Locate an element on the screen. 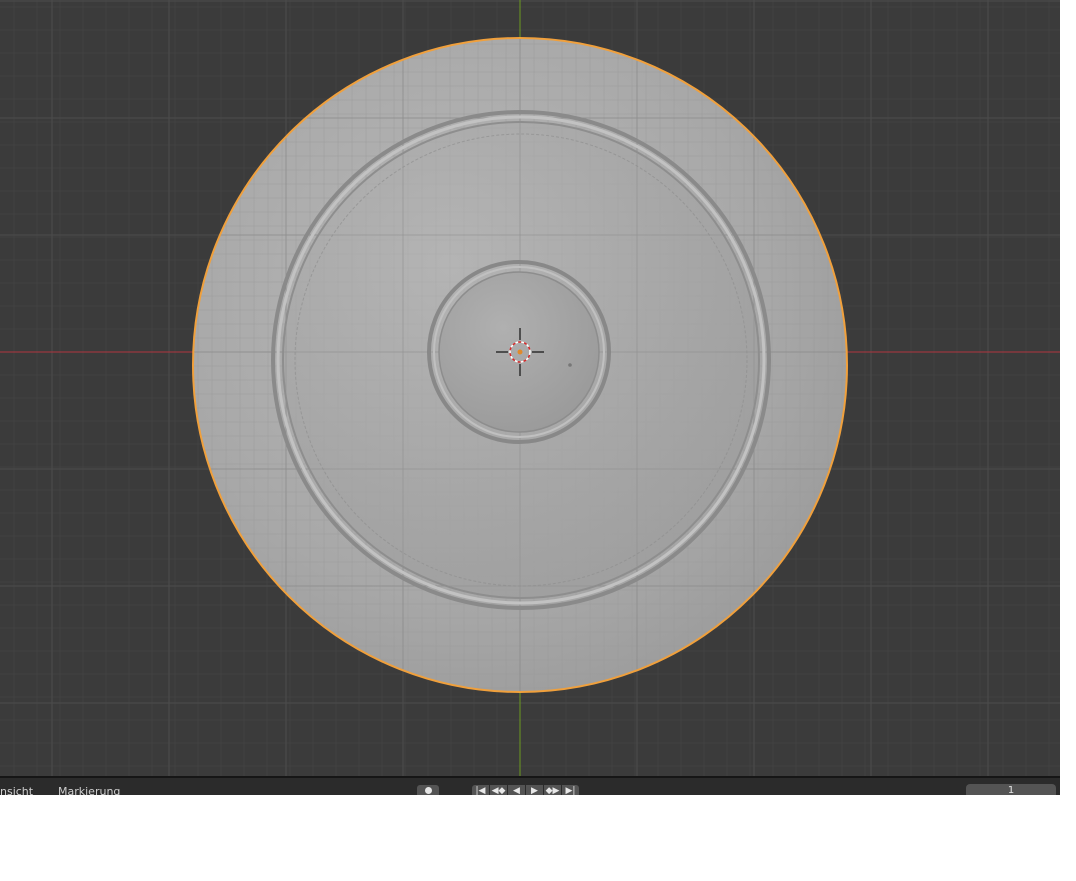  play-reverse-icon: ◀ is located at coordinates (516, 790).